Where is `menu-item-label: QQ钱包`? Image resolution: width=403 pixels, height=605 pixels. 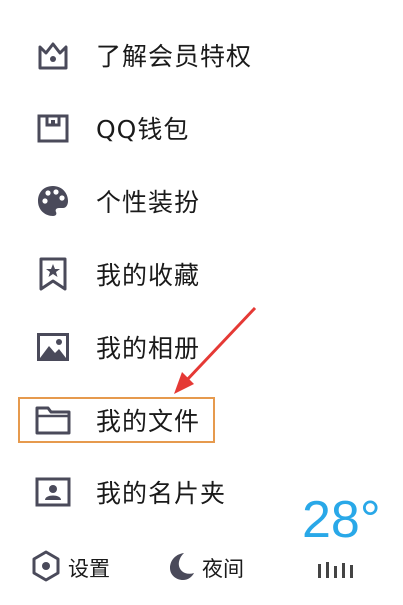
menu-item-label: QQ钱包 is located at coordinates (143, 129).